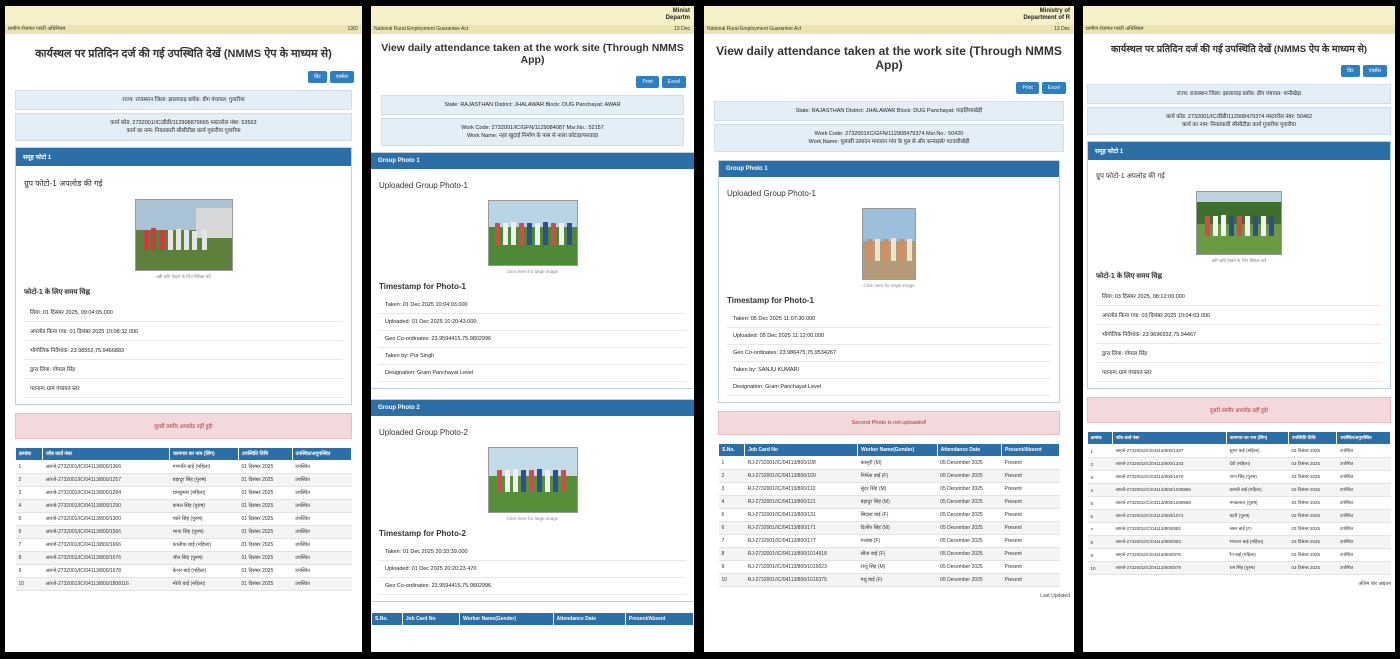 Image resolution: width=1400 pixels, height=659 pixels. Describe the element at coordinates (1257, 477) in the screenshot. I see `table-cell: नाना सिंह (पुरुष)` at that location.